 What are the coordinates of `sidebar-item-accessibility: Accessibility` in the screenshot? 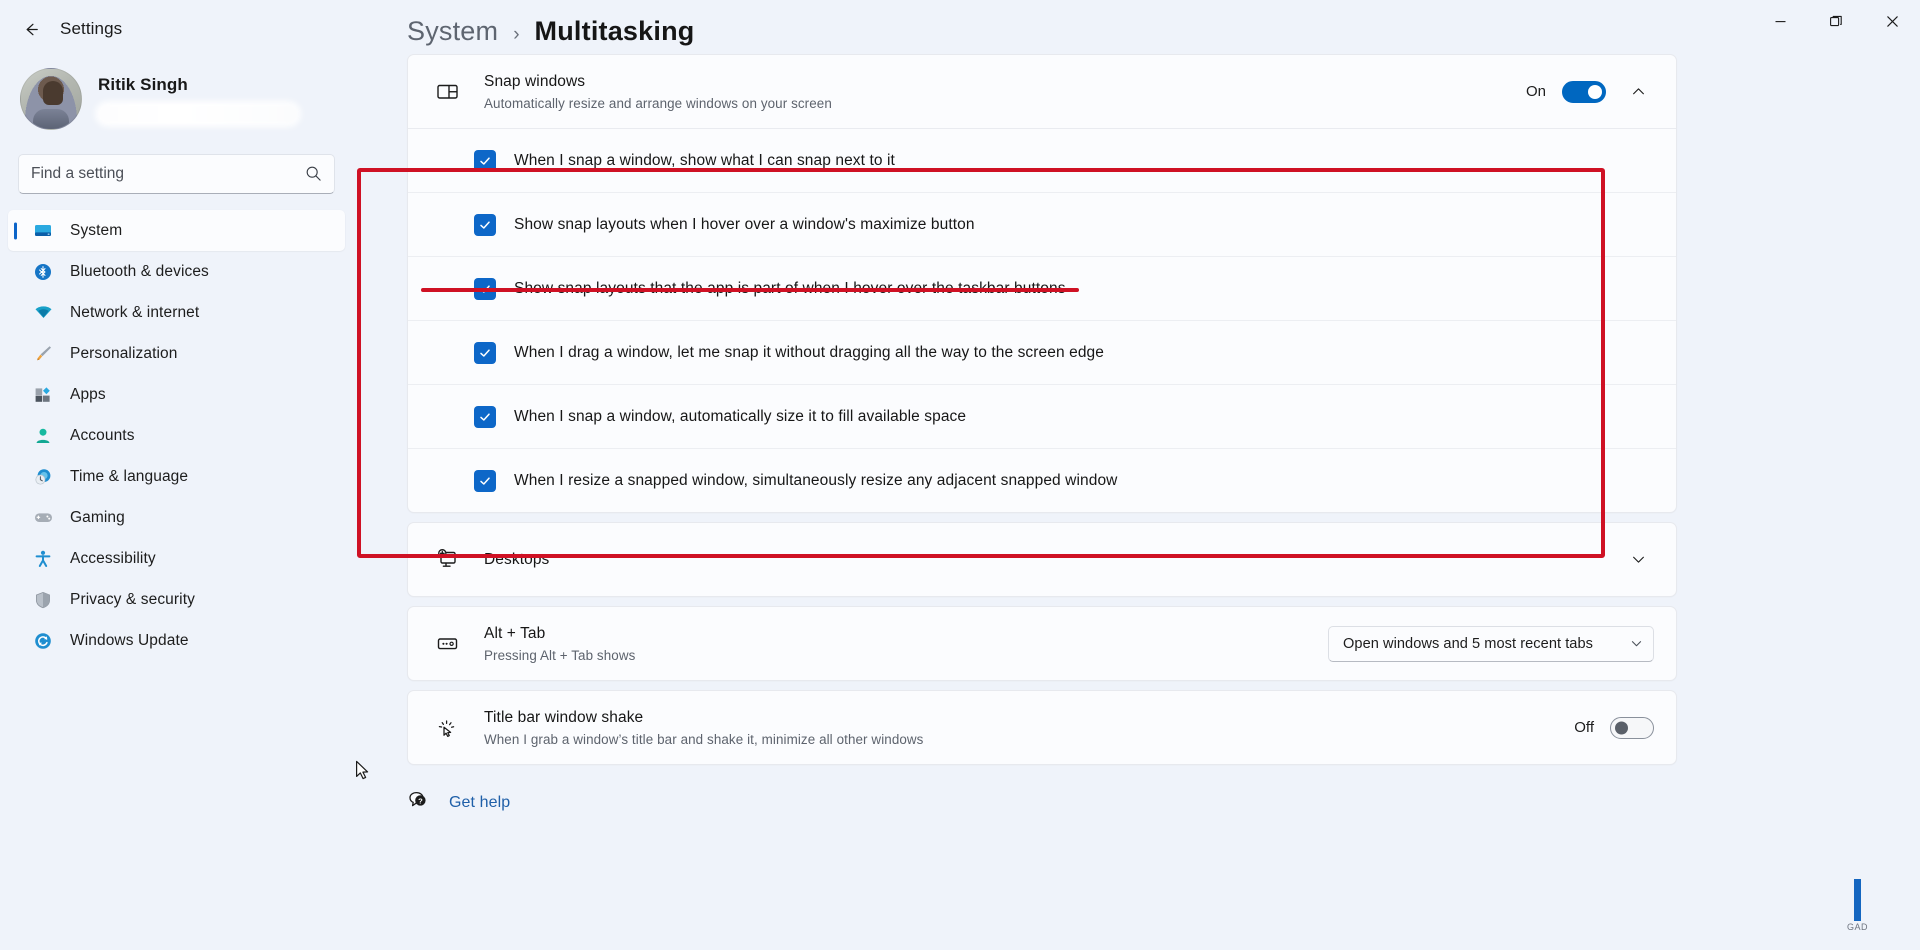 It's located at (176, 558).